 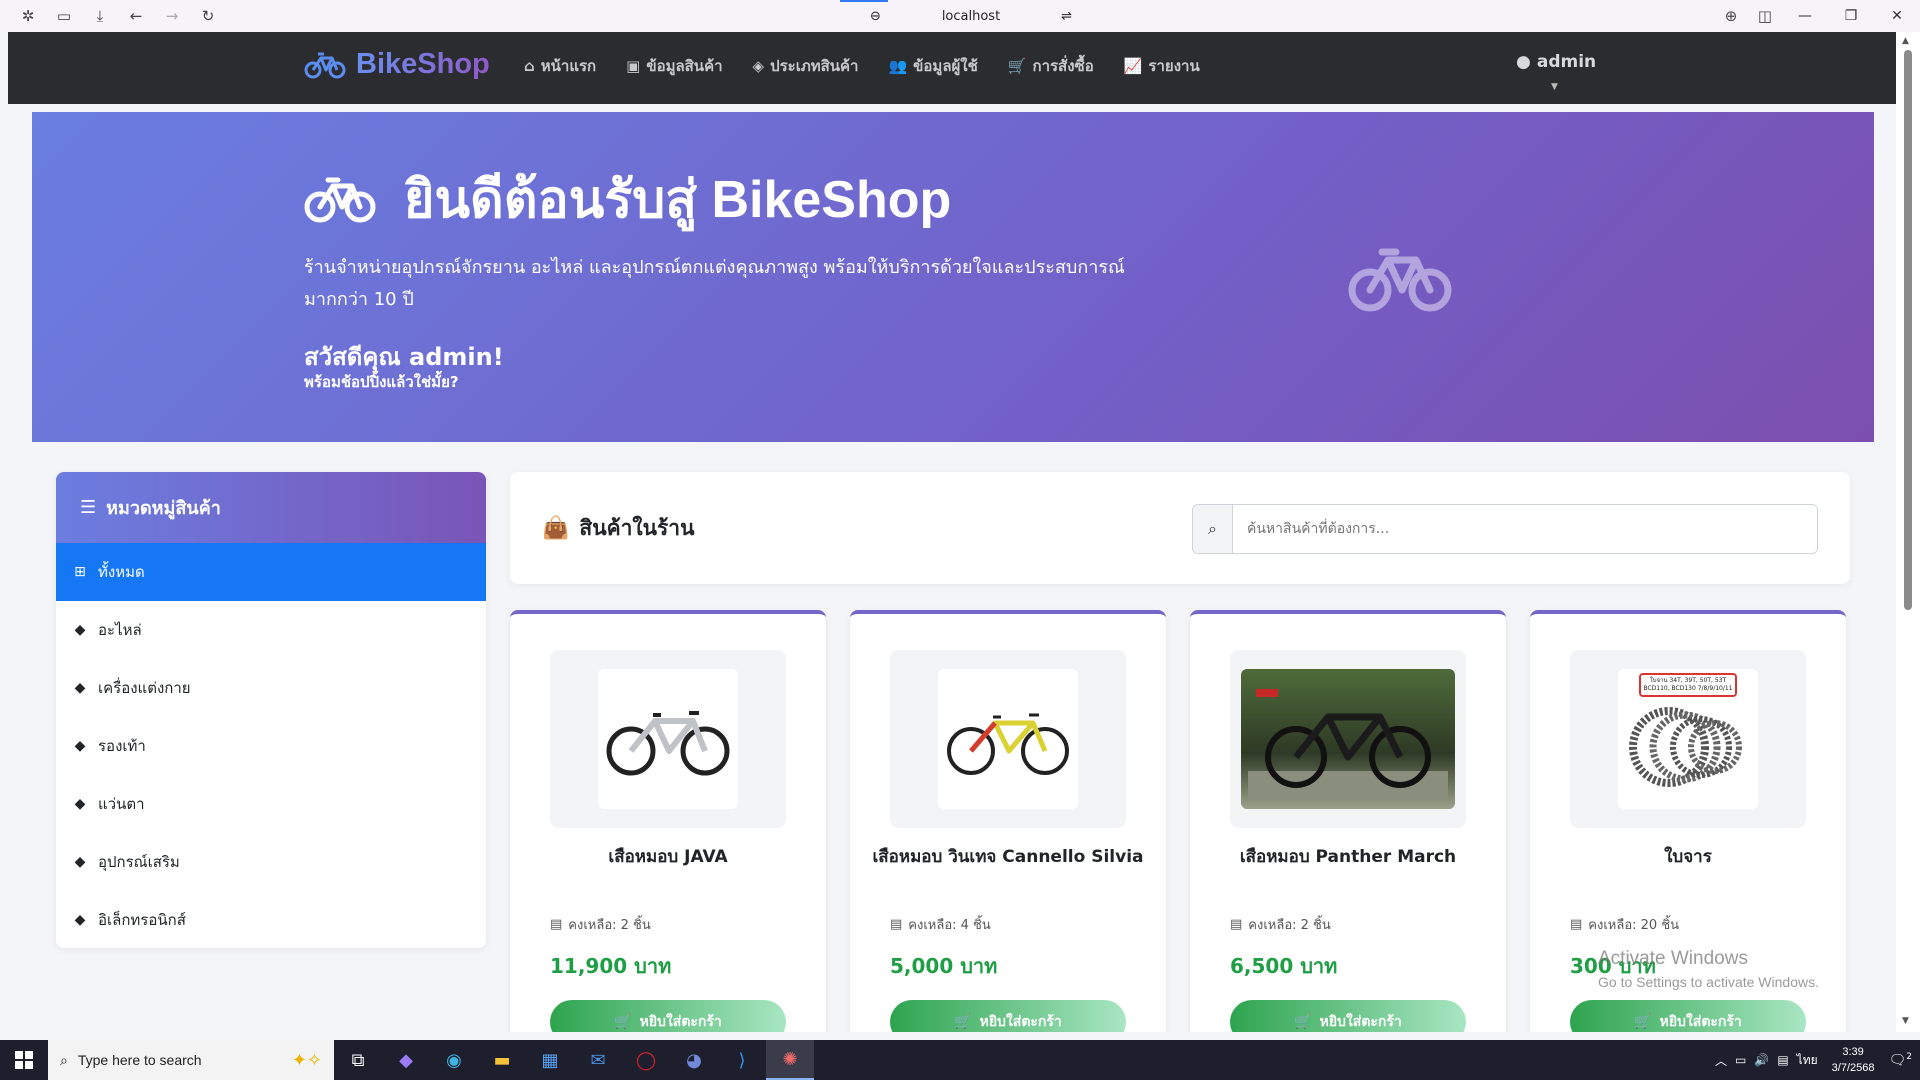 What do you see at coordinates (271, 862) in the screenshot?
I see `sidebar-item-accessories: ◆ อุปกรณ์เสริม` at bounding box center [271, 862].